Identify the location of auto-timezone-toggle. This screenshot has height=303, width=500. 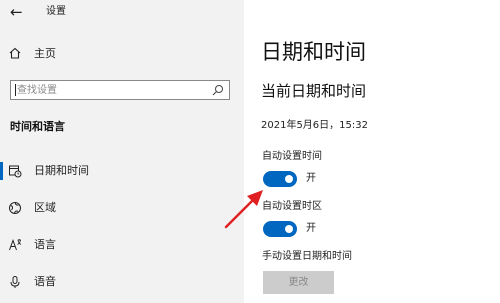
(280, 229).